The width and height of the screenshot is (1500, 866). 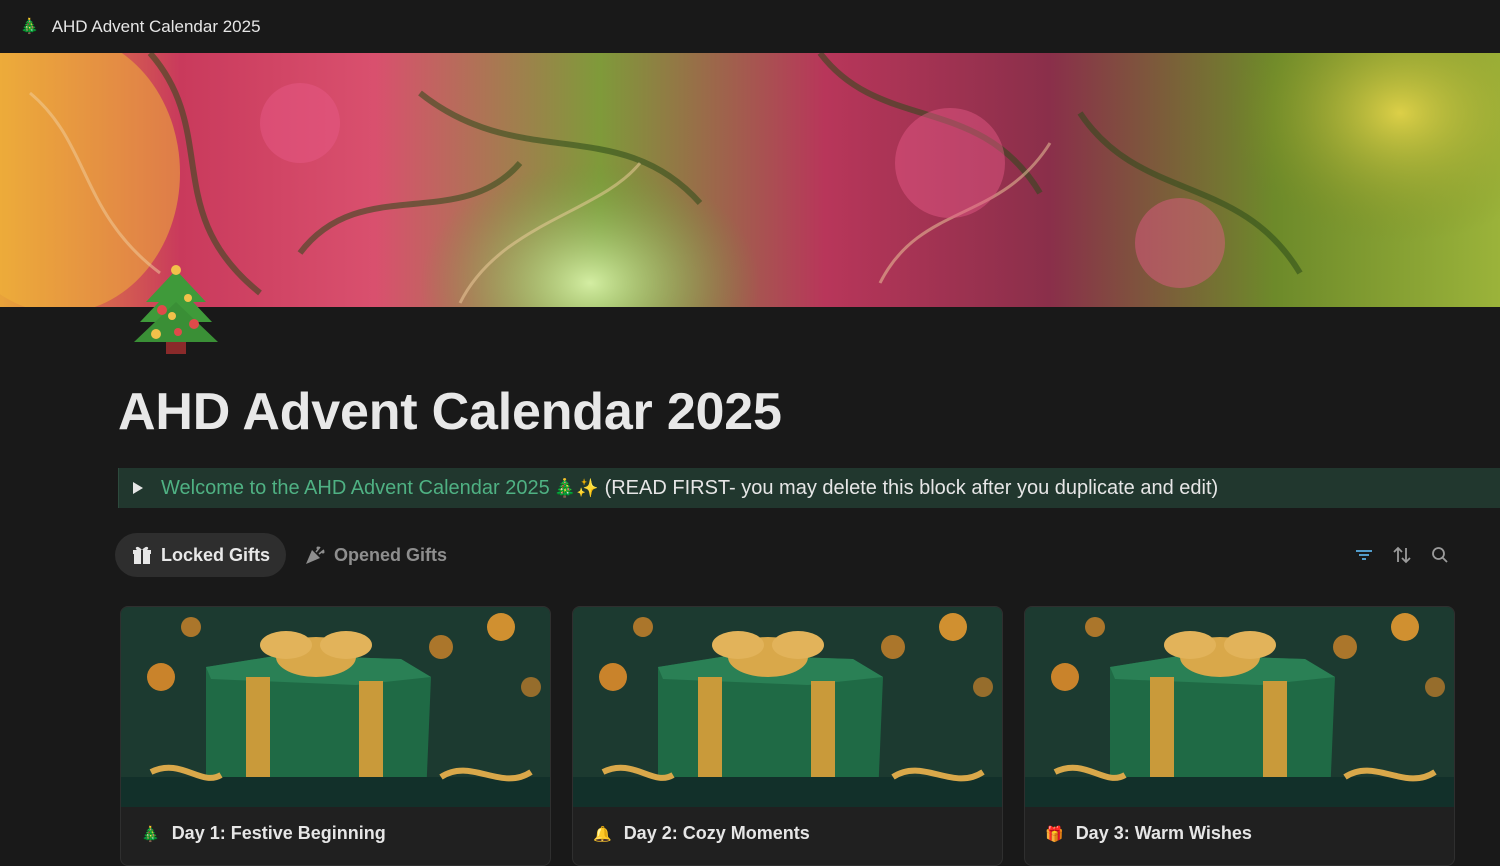 I want to click on gallery-card: 🎁 Day 3: Warm Wishes, so click(x=1239, y=736).